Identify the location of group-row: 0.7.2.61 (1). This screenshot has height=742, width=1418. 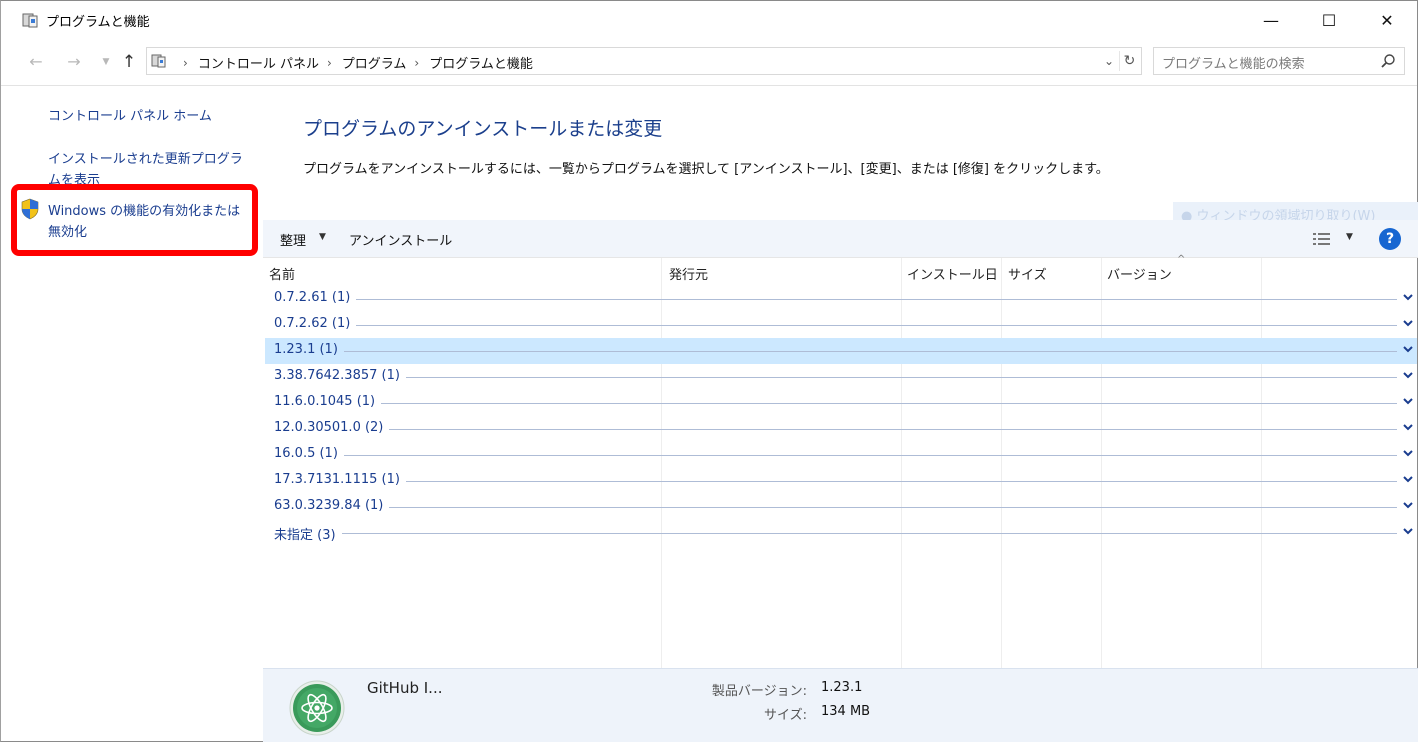
(841, 299).